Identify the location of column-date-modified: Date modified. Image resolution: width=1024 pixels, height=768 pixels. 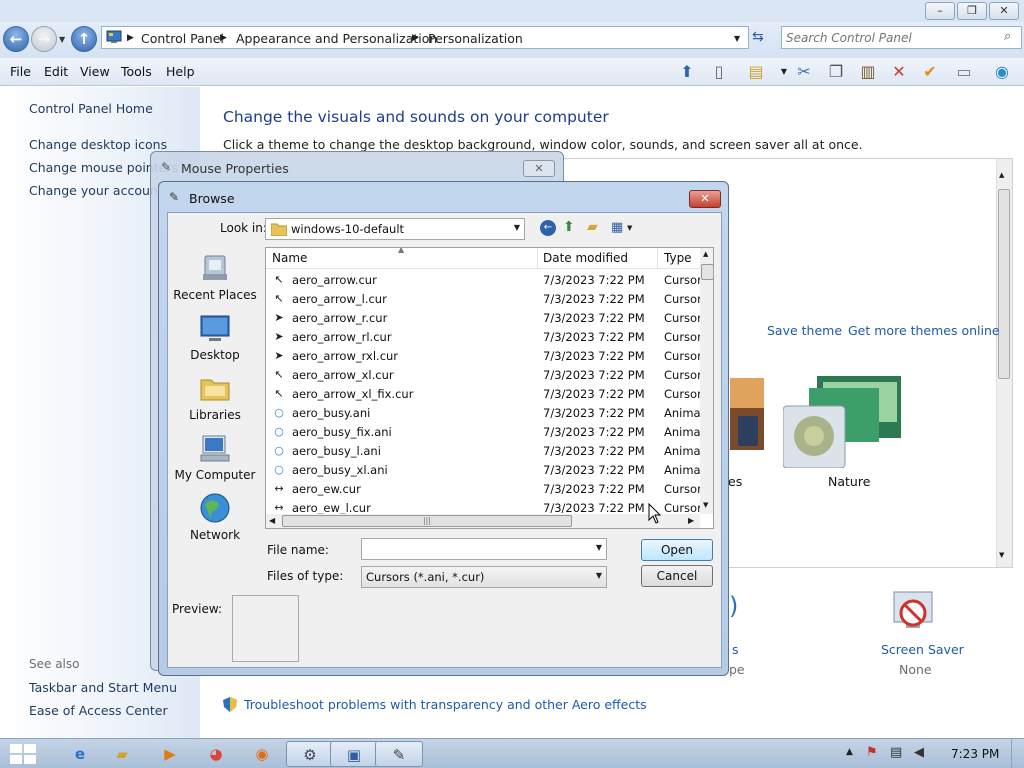
(585, 258).